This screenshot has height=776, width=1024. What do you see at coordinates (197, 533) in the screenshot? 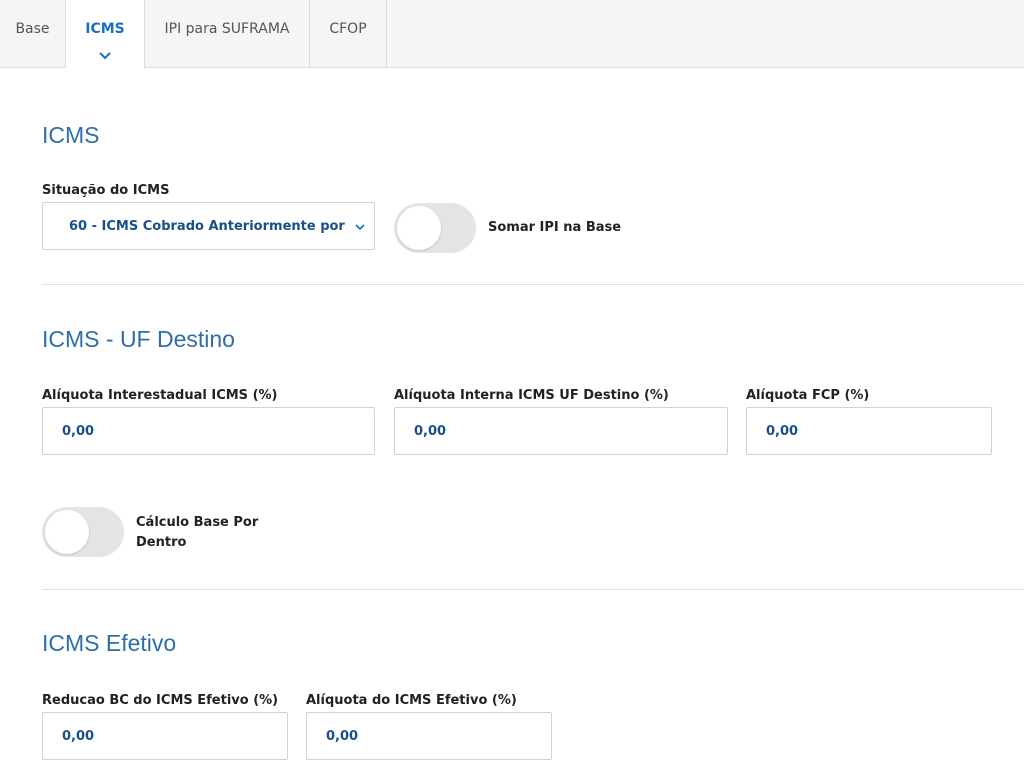
I see `calc-base-label: Cálculo Base Por Dentro` at bounding box center [197, 533].